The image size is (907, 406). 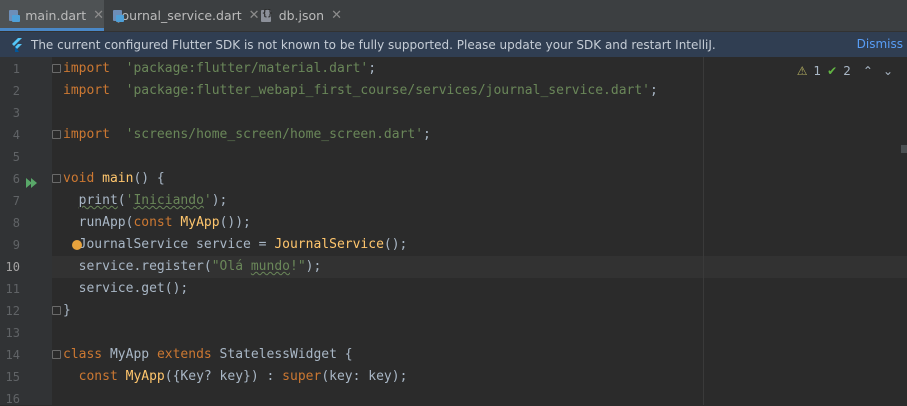 What do you see at coordinates (817, 71) in the screenshot?
I see `warning-count: 1` at bounding box center [817, 71].